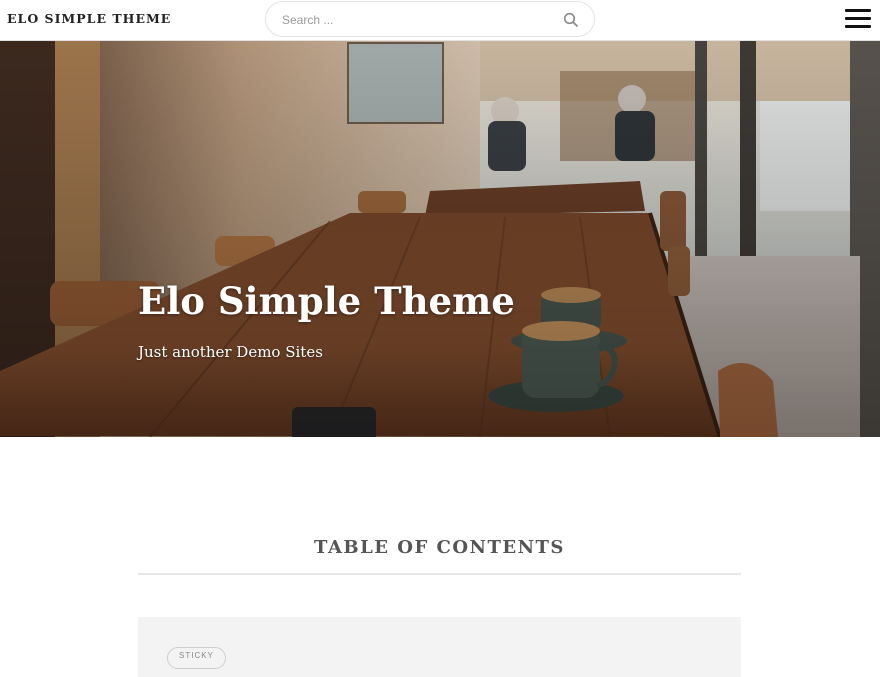  Describe the element at coordinates (196, 658) in the screenshot. I see `sticky-badge: STICKY` at that location.